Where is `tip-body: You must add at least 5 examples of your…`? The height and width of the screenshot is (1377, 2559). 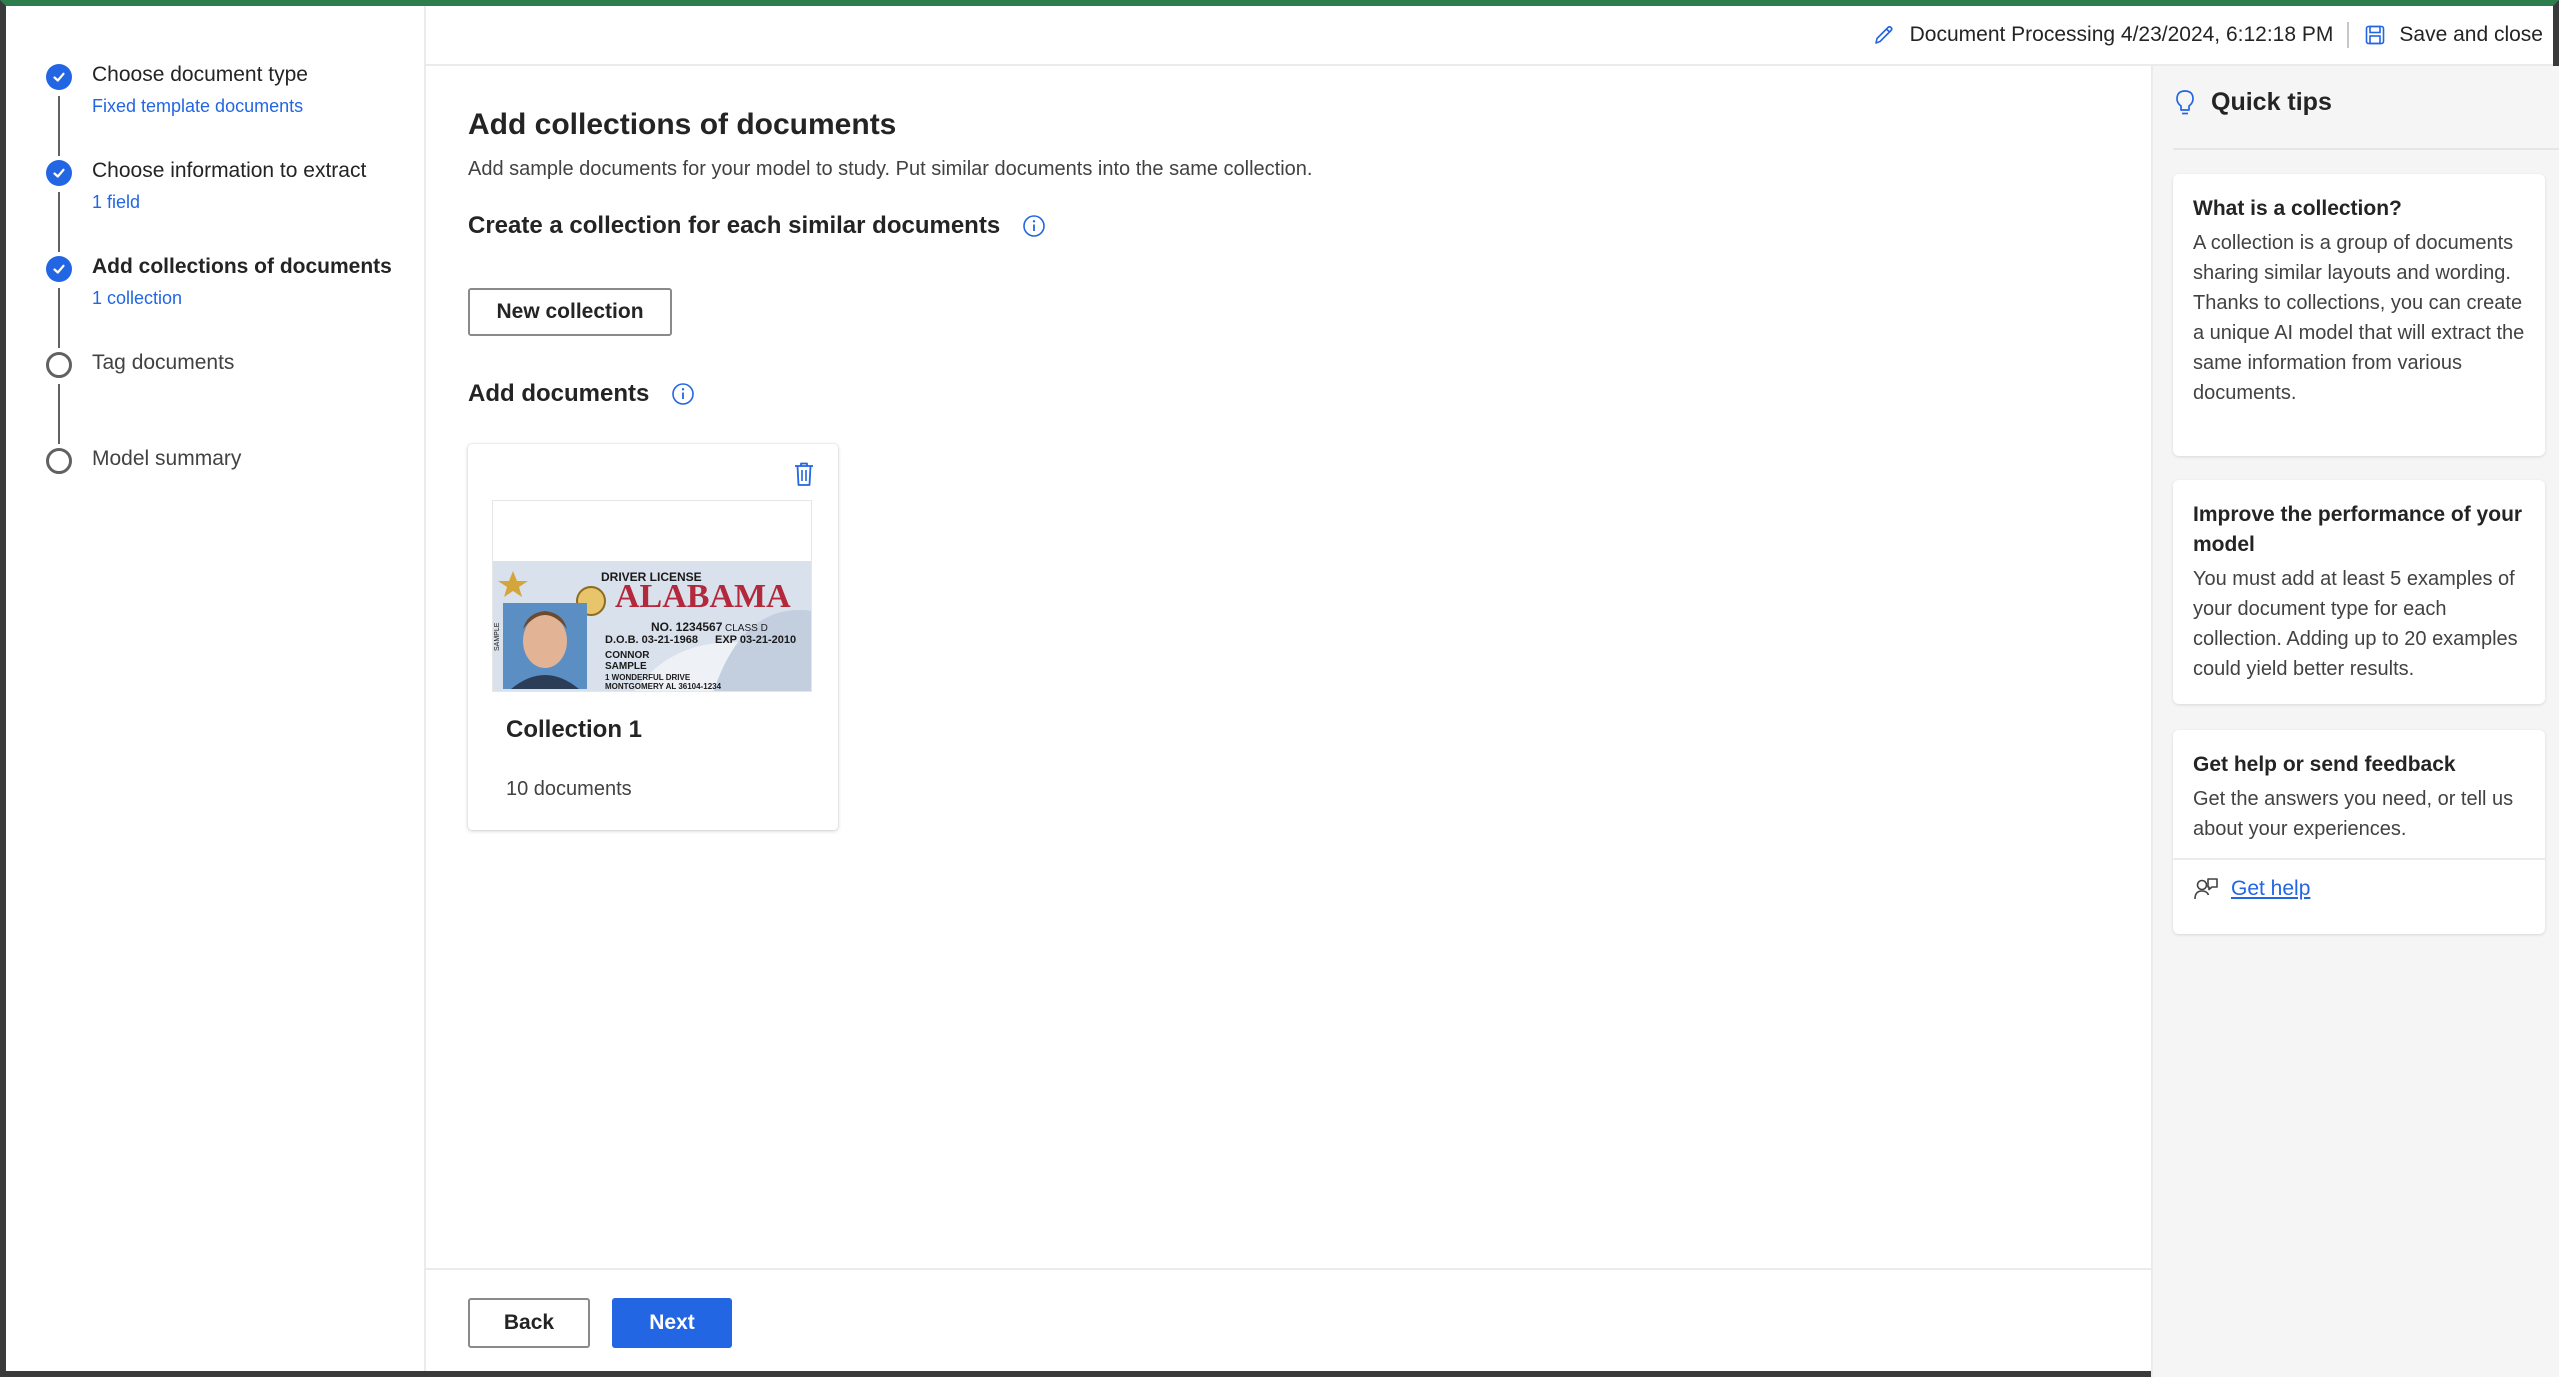
tip-body: You must add at least 5 examples of your… is located at coordinates (2355, 624).